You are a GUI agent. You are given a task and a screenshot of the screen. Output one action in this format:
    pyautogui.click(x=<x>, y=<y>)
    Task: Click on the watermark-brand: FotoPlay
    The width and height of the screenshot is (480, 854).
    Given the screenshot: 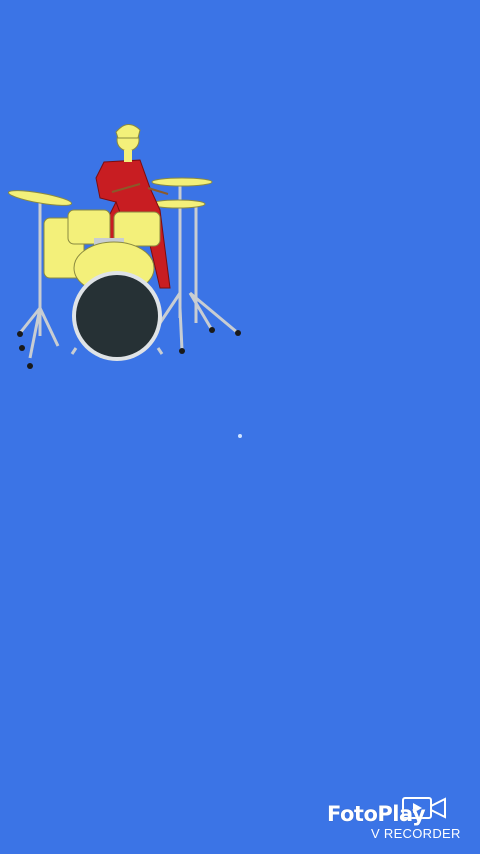 What is the action you would take?
    pyautogui.click(x=376, y=814)
    